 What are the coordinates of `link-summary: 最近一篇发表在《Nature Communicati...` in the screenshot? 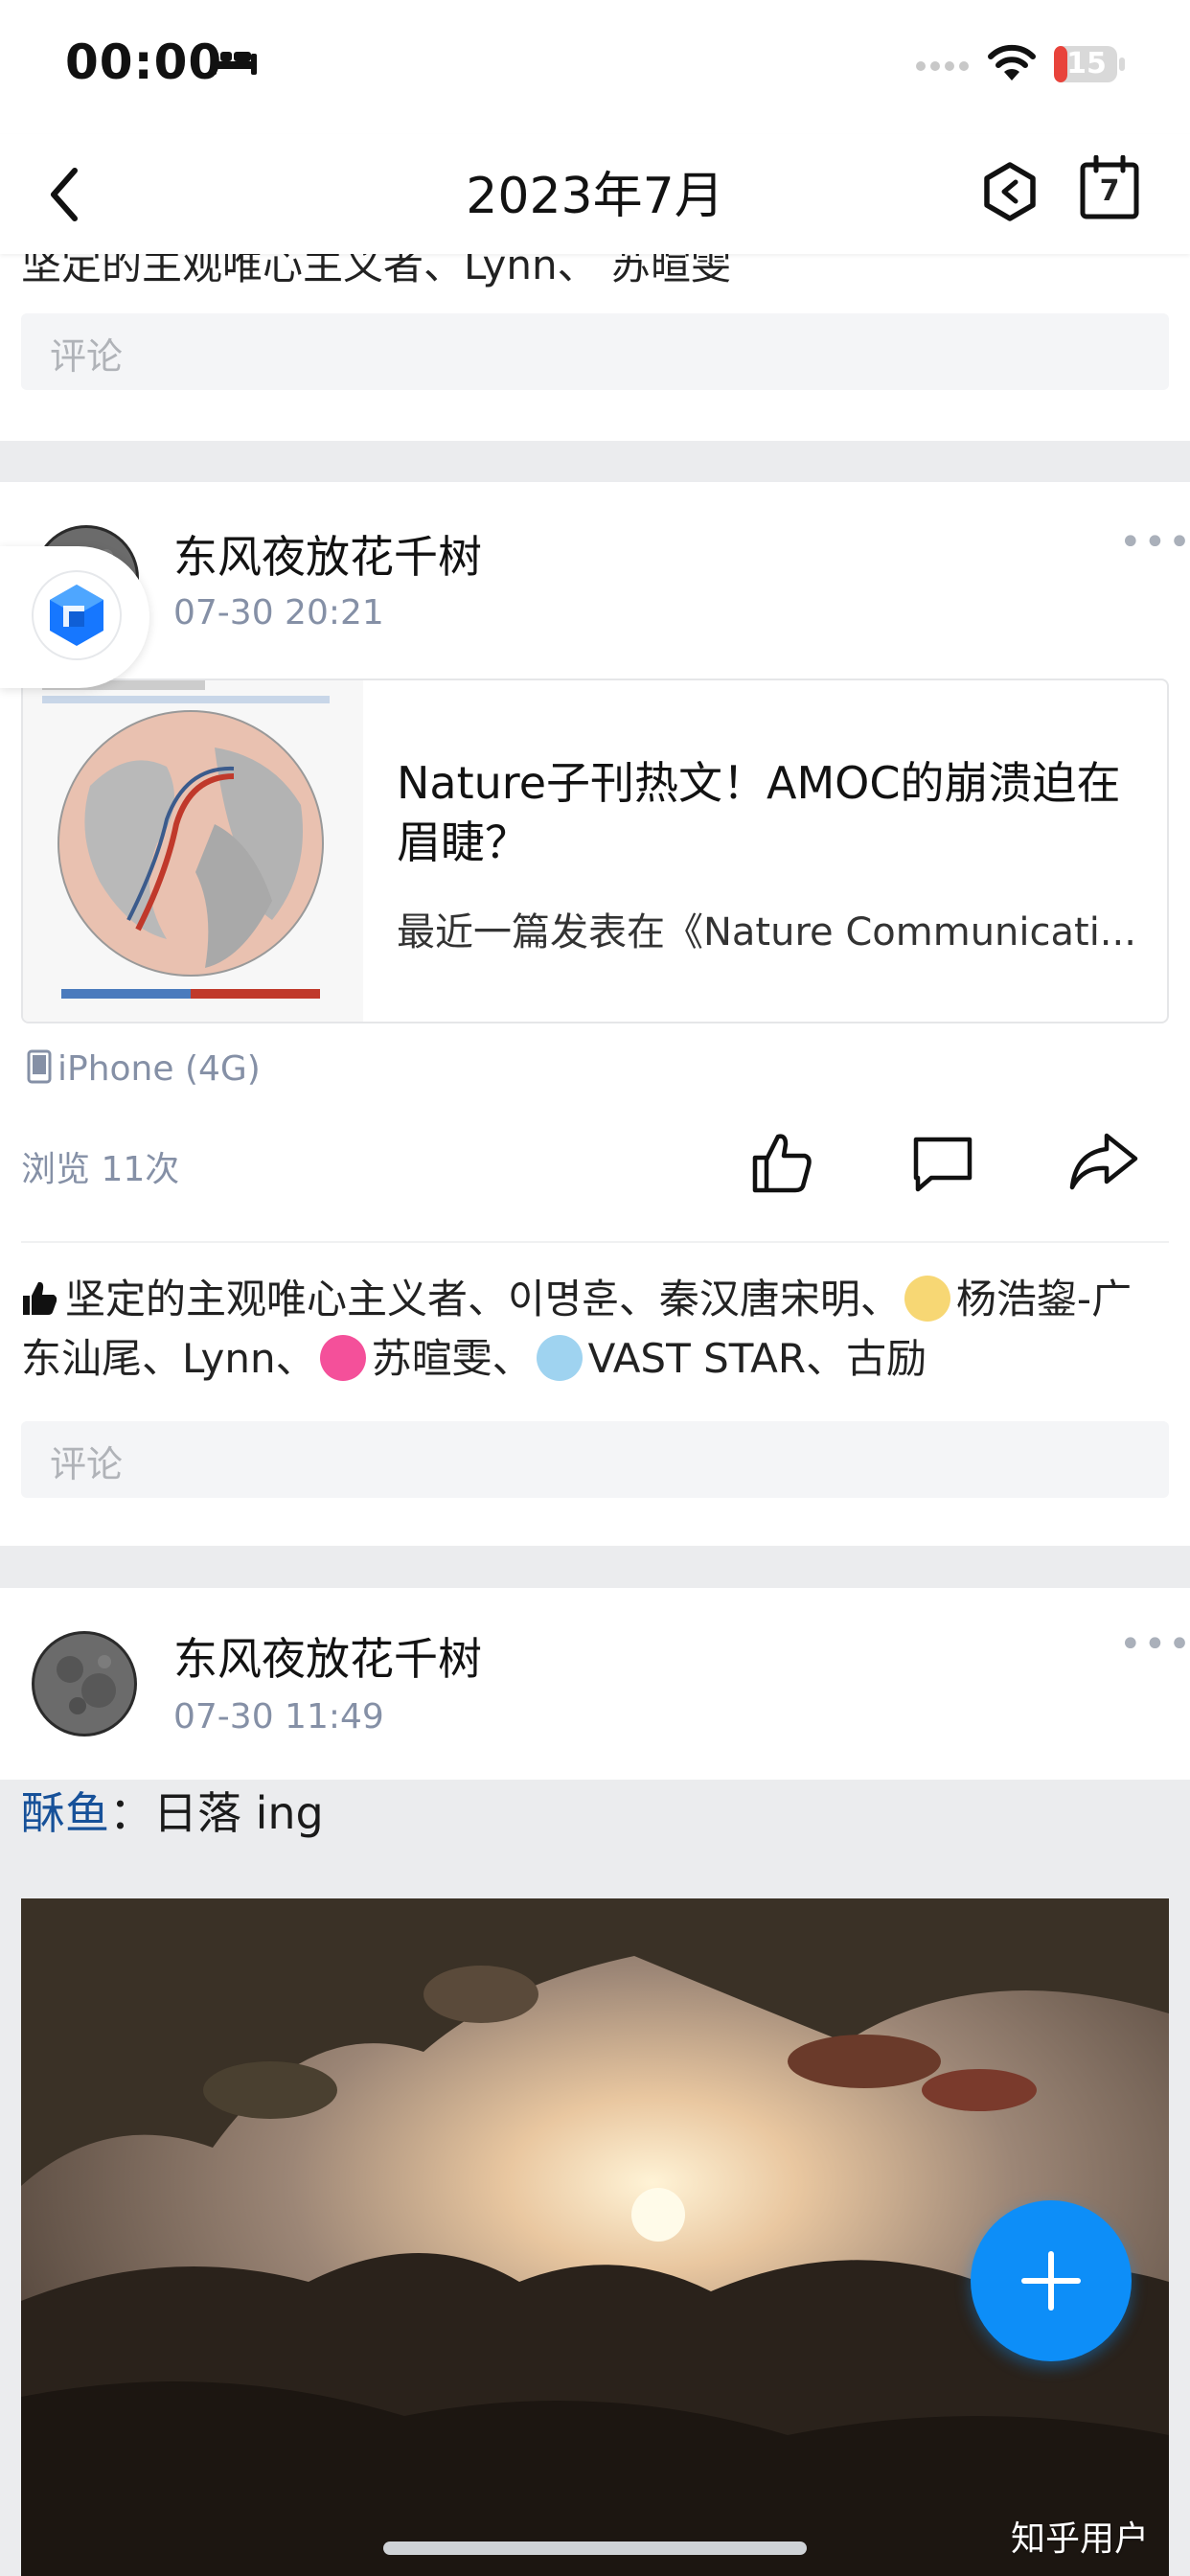 It's located at (766, 932).